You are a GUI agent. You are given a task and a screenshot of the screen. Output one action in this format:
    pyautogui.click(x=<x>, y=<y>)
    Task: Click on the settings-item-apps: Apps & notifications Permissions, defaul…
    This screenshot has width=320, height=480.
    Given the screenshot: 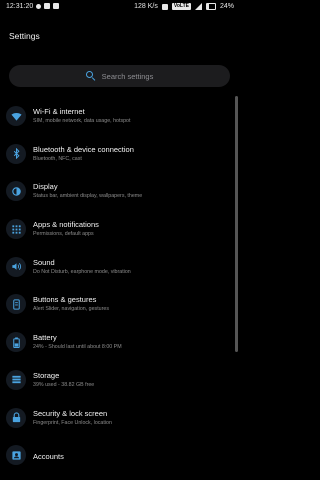 What is the action you would take?
    pyautogui.click(x=118, y=230)
    